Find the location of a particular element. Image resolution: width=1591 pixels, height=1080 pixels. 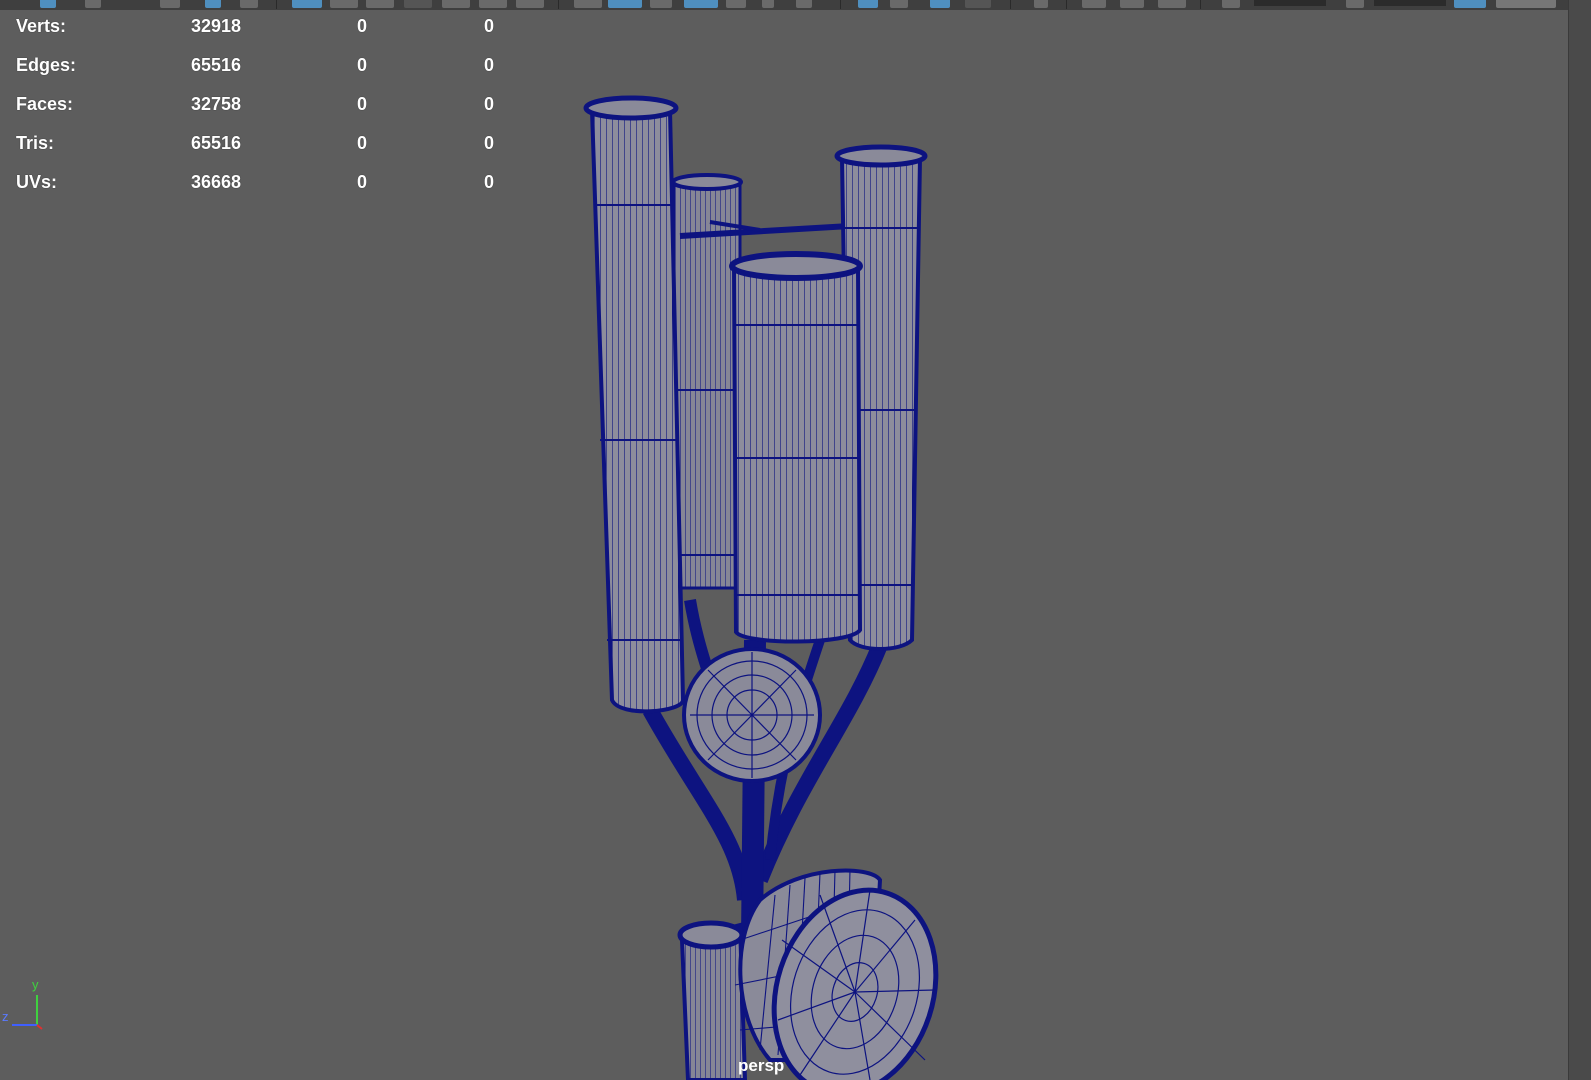

axis-z-label: z is located at coordinates (5, 1016).